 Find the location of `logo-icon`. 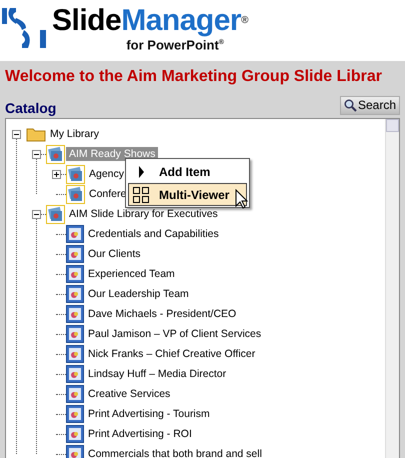

logo-icon is located at coordinates (24, 28).